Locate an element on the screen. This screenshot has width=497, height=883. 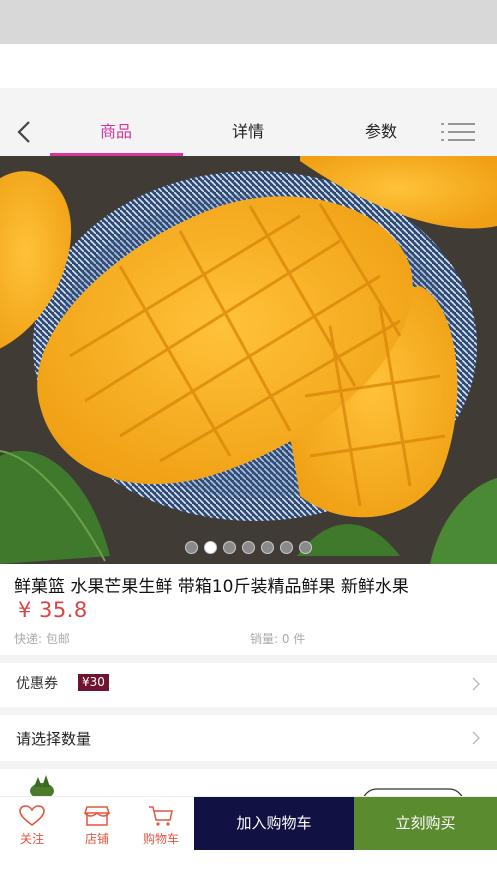
top-spacer is located at coordinates (248, 66).